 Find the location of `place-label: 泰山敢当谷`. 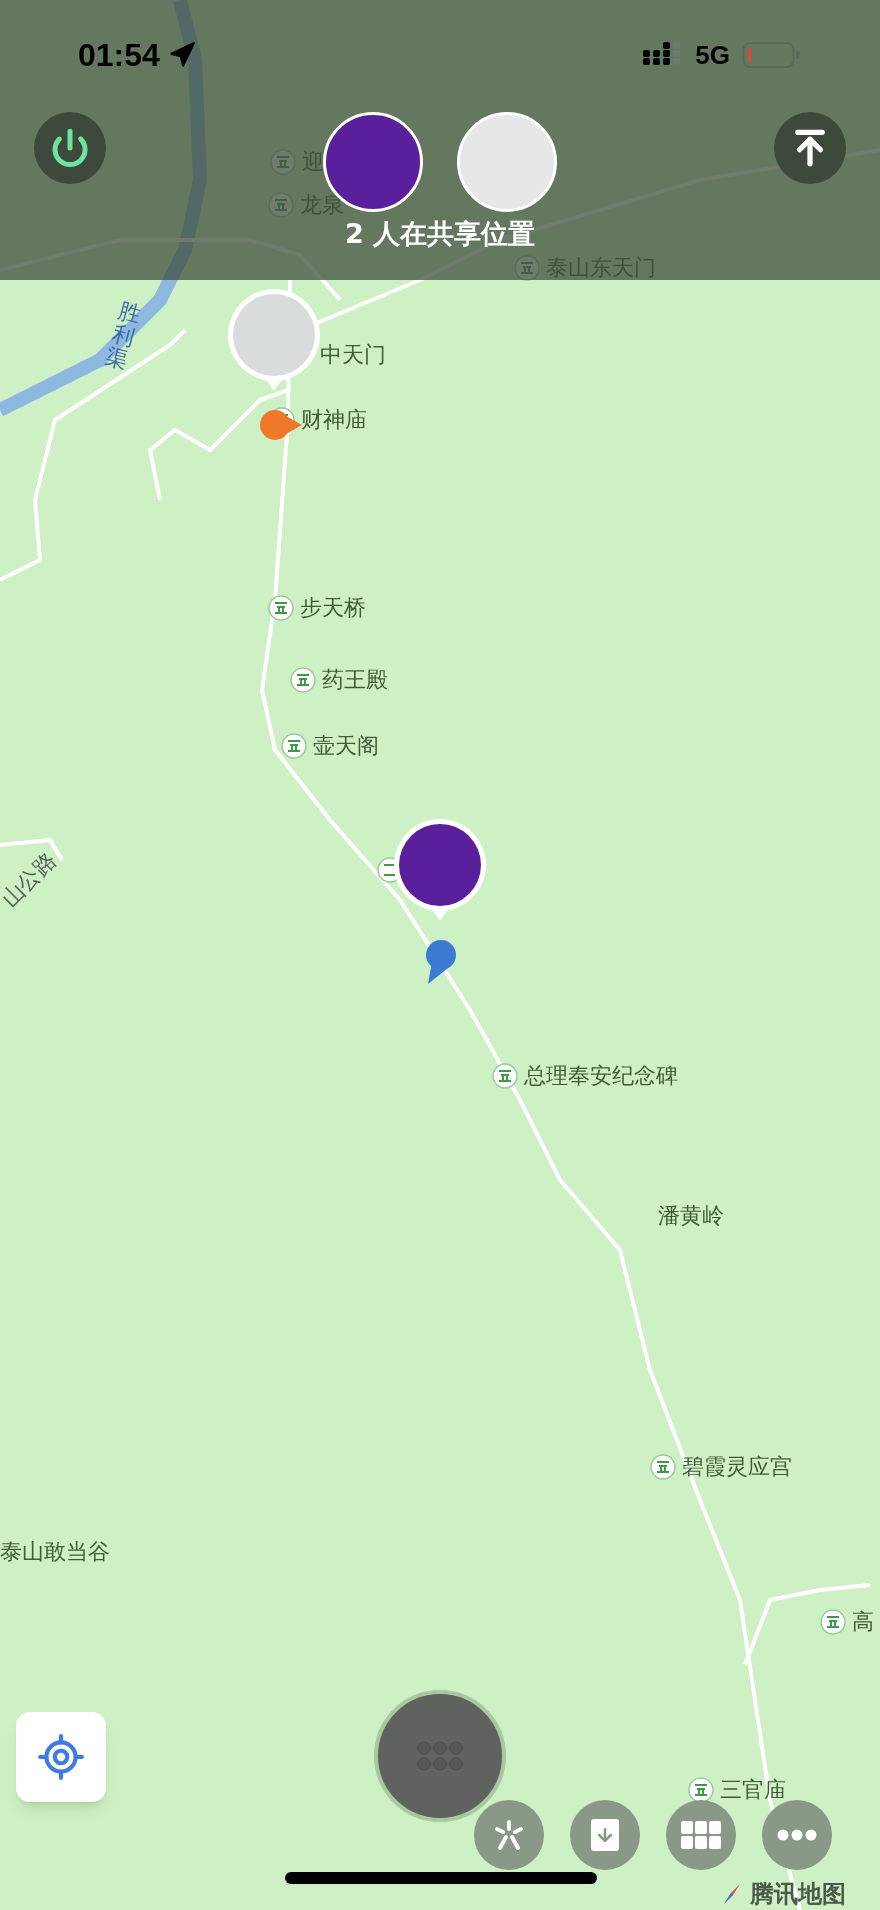

place-label: 泰山敢当谷 is located at coordinates (55, 1552).